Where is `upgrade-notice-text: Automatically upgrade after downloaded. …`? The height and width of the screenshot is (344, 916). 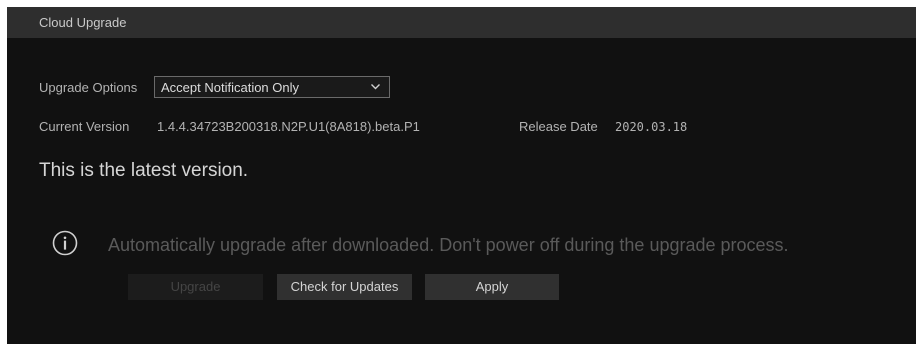 upgrade-notice-text: Automatically upgrade after downloaded. … is located at coordinates (448, 245).